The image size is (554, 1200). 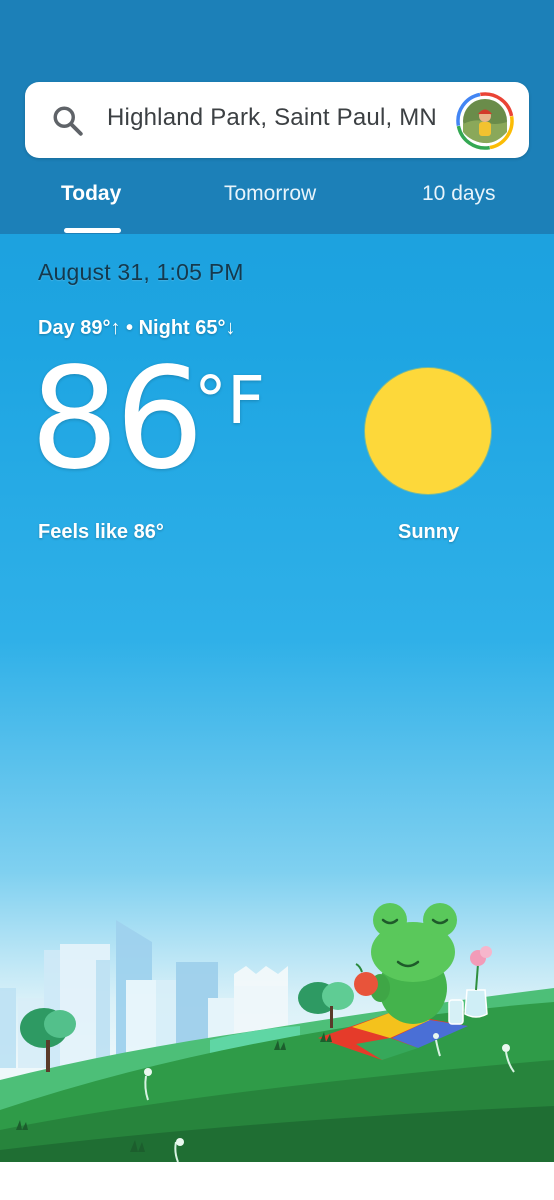 What do you see at coordinates (429, 532) in the screenshot?
I see `condition-label: Sunny` at bounding box center [429, 532].